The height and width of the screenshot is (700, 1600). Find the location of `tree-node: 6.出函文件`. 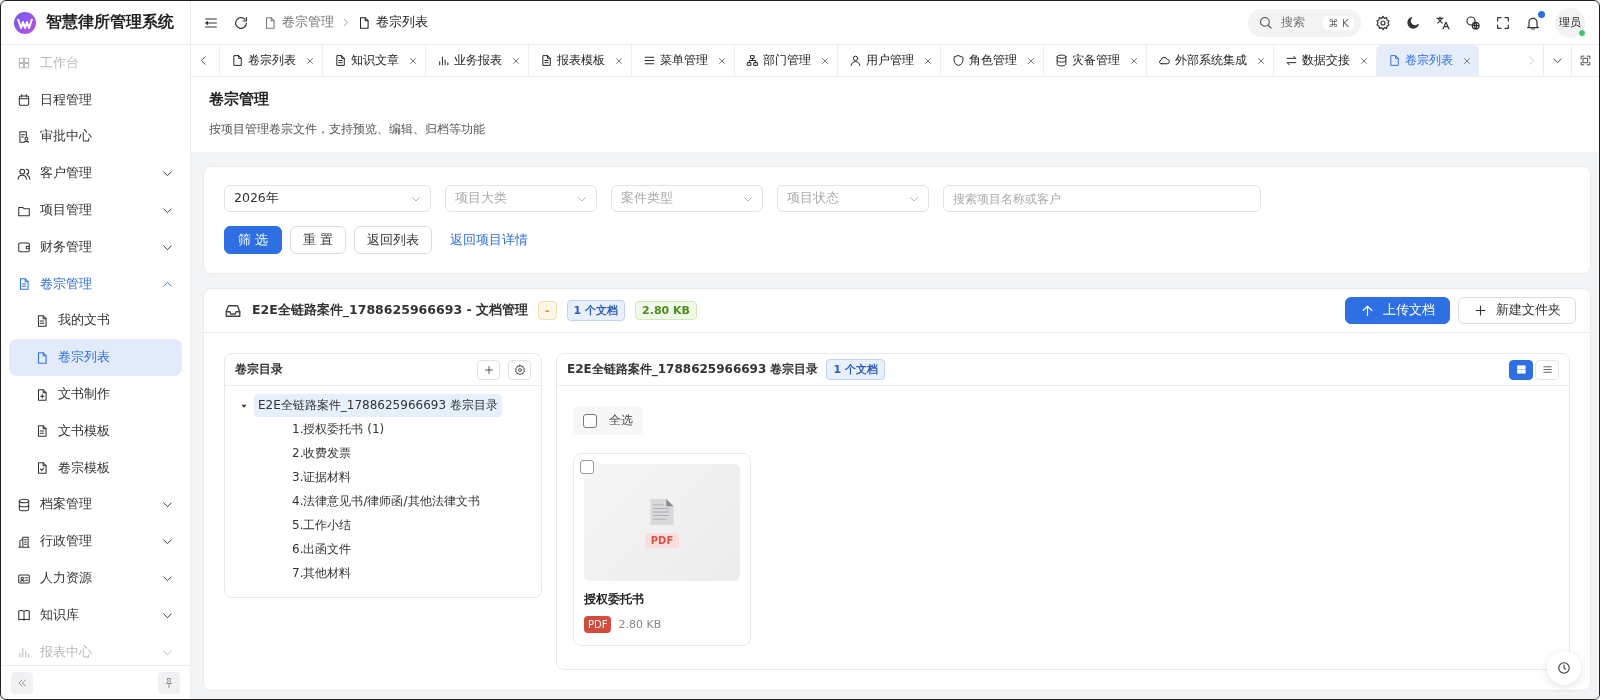

tree-node: 6.出函文件 is located at coordinates (383, 549).